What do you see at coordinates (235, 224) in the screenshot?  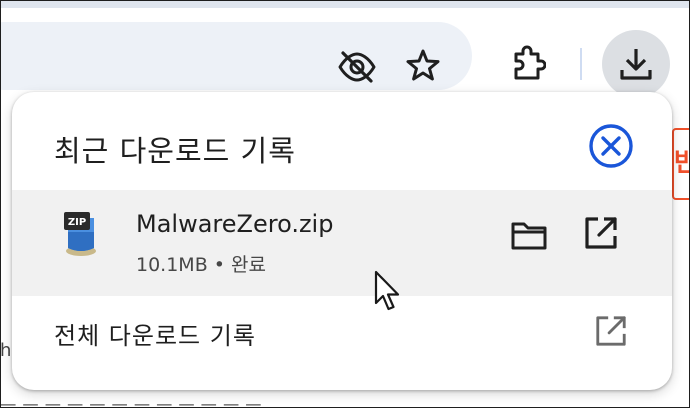 I see `file-name: MalwareZero.zip` at bounding box center [235, 224].